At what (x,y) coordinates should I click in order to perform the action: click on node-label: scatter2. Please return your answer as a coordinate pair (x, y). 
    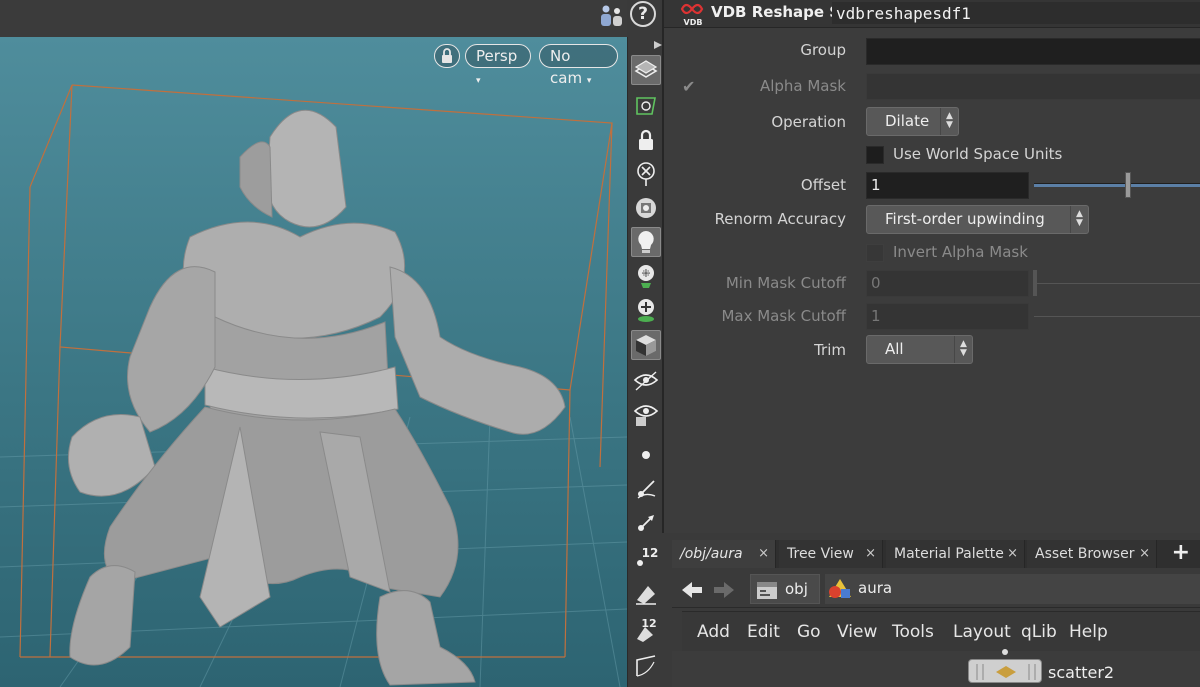
    Looking at the image, I should click on (1081, 672).